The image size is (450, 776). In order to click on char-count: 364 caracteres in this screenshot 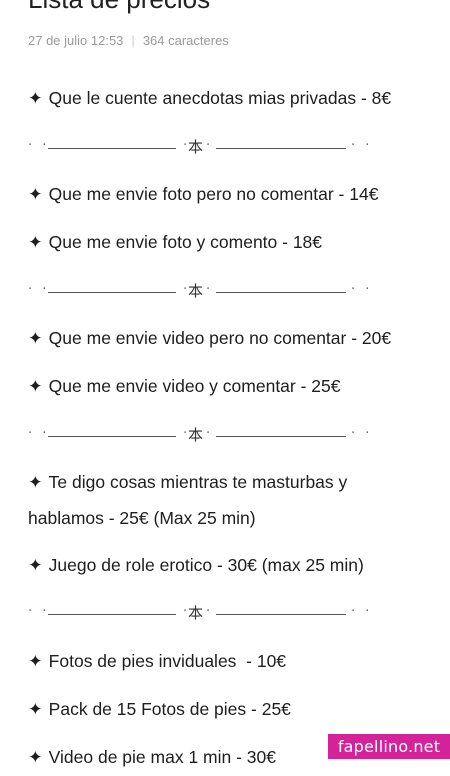, I will do `click(185, 40)`.